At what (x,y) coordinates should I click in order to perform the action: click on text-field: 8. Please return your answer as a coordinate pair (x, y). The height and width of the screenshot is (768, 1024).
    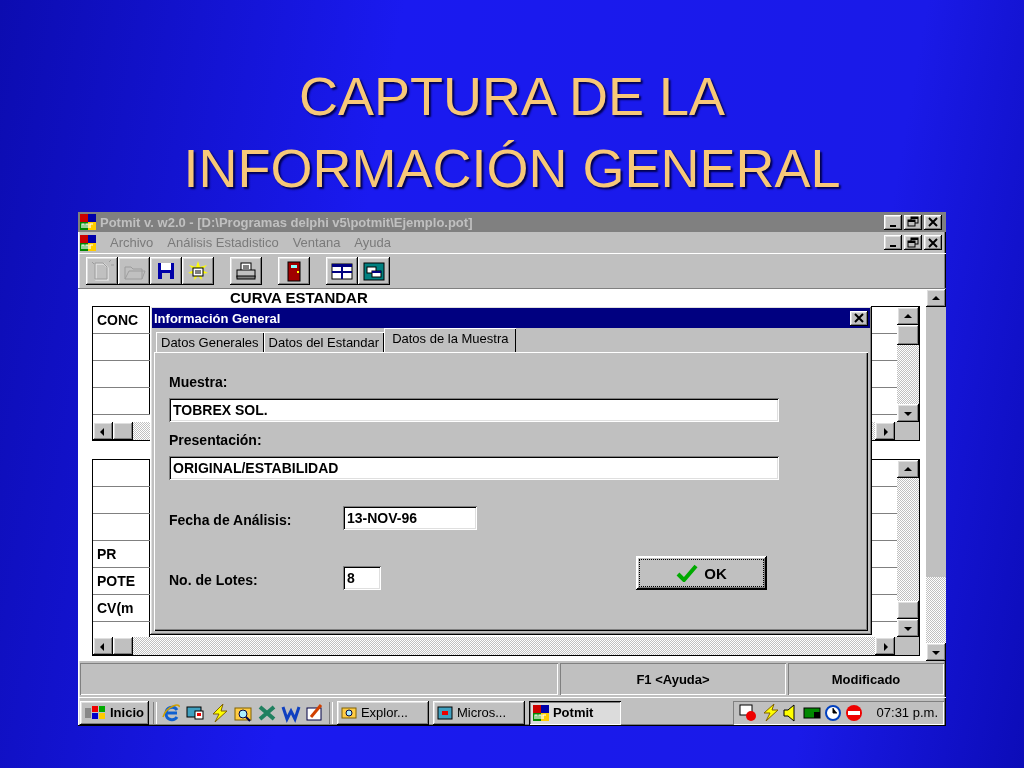
    Looking at the image, I should click on (362, 578).